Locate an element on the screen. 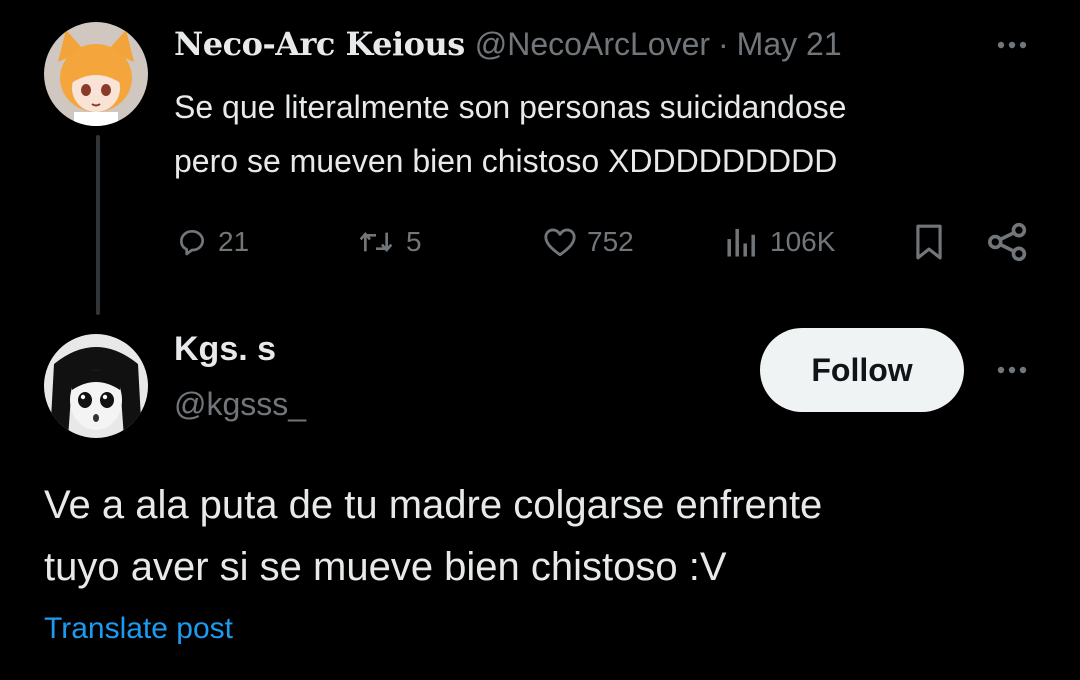 The image size is (1080, 680). share-icon is located at coordinates (1007, 242).